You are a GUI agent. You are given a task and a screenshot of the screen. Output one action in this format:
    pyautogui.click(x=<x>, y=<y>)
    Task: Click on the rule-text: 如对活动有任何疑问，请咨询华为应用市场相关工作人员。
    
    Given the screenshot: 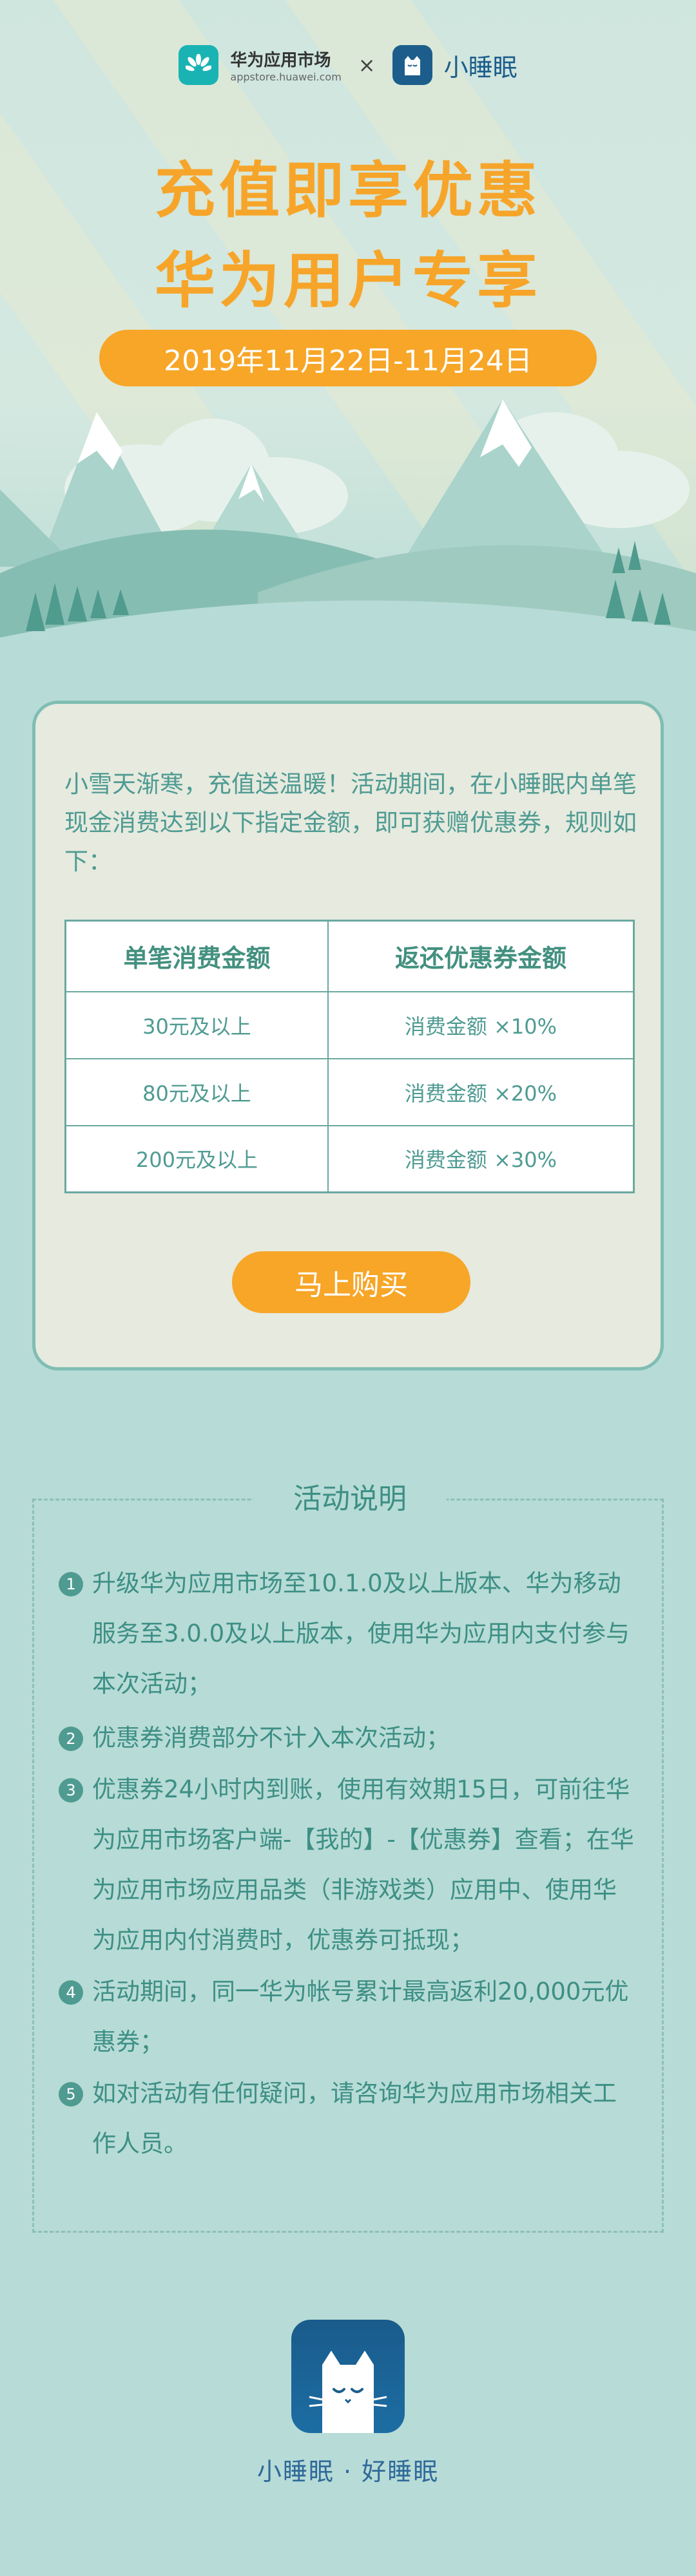 What is the action you would take?
    pyautogui.click(x=355, y=2118)
    